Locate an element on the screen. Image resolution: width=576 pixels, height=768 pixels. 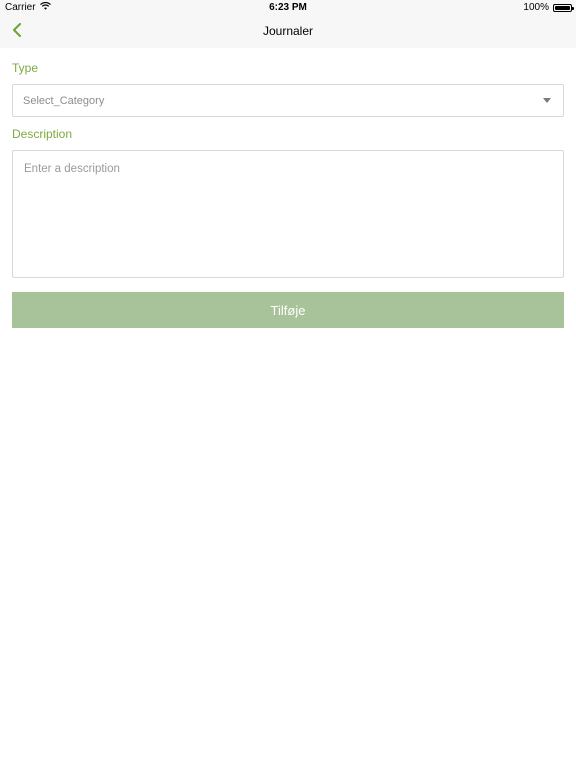
status-bar: Carrier 6:23 PM 100% is located at coordinates (288, 8).